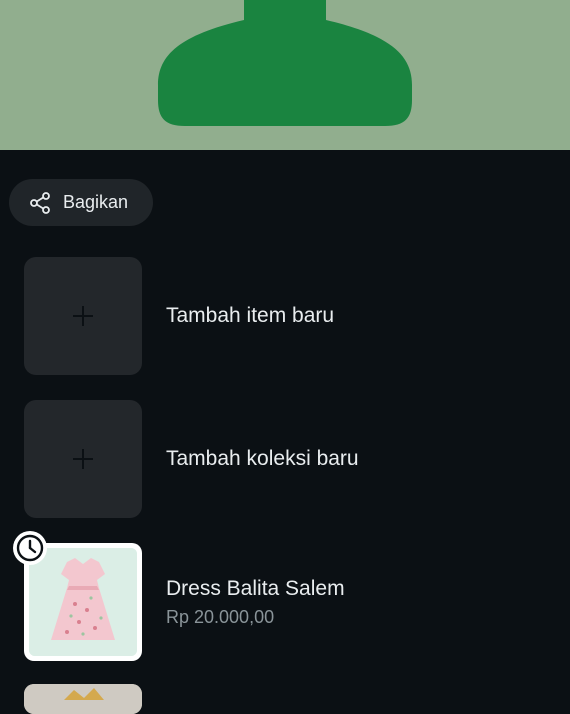  Describe the element at coordinates (96, 202) in the screenshot. I see `share-label: Bagikan` at that location.